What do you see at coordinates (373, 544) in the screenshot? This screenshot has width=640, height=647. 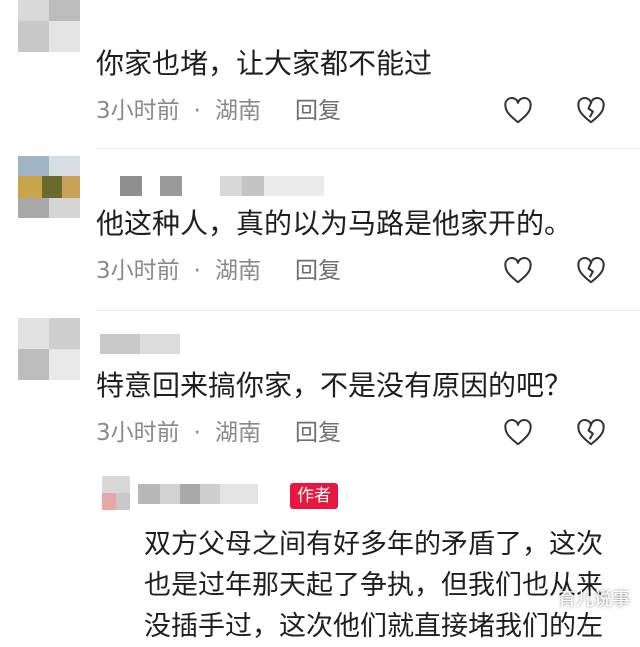 I see `author-reply-line: 双方父母之间有好多年的矛盾了，这次` at bounding box center [373, 544].